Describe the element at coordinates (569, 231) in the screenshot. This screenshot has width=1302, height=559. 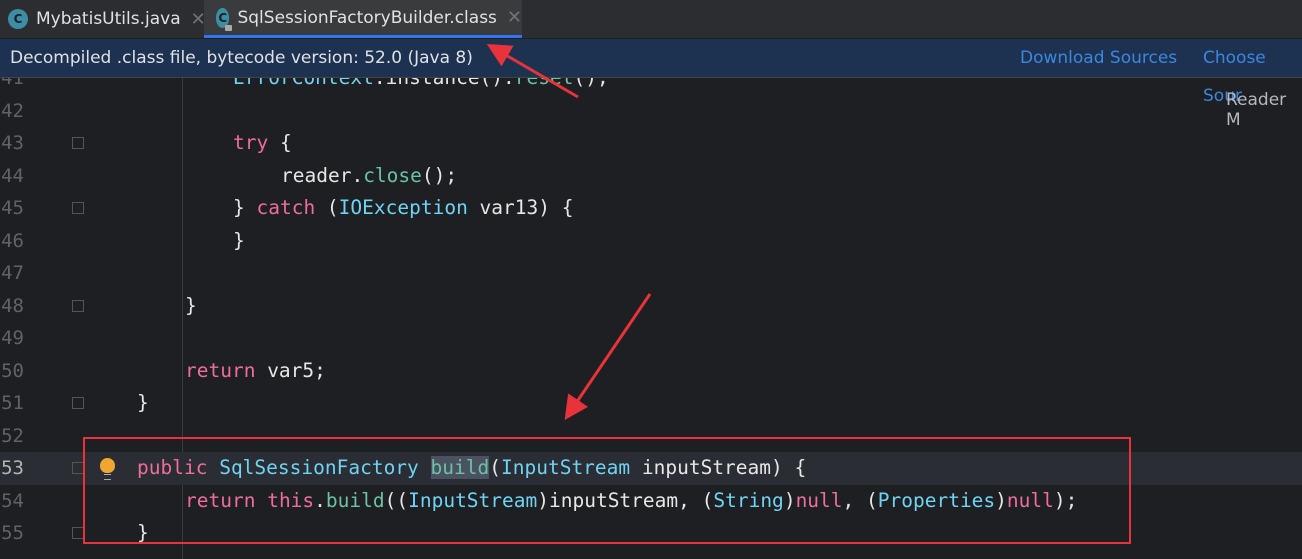
I see `annotation-arrows` at that location.